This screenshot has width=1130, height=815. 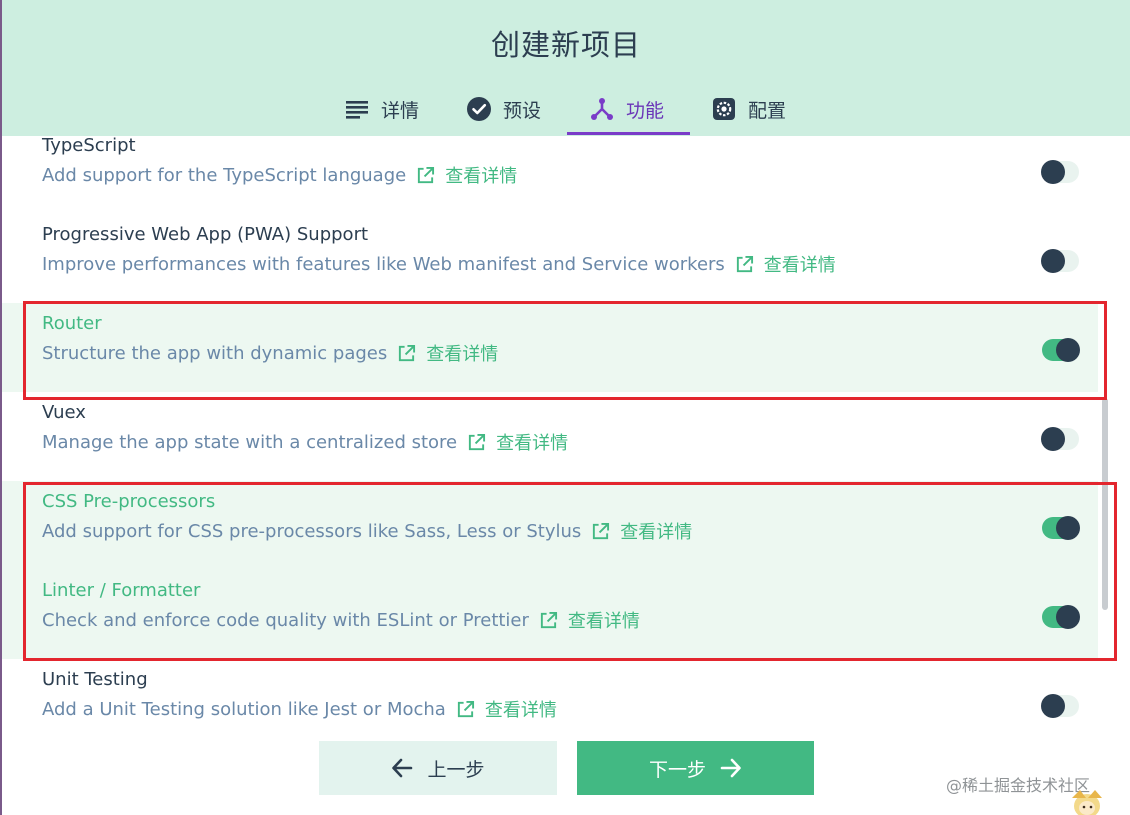 I want to click on arrow-right-icon, so click(x=730, y=768).